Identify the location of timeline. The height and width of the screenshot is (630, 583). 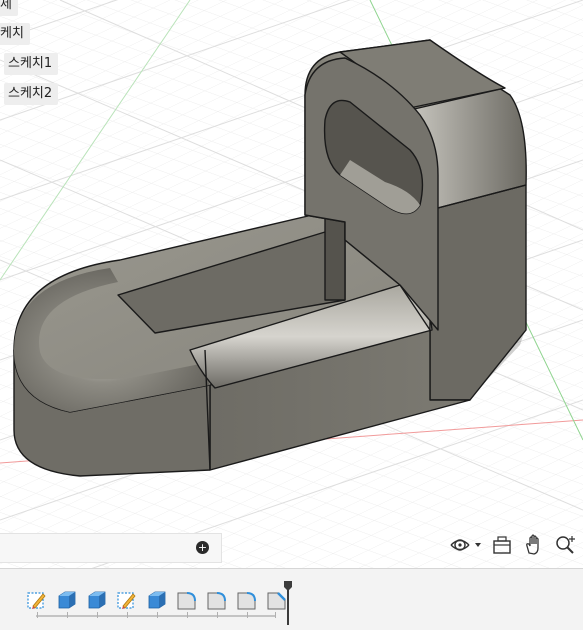
(291, 599).